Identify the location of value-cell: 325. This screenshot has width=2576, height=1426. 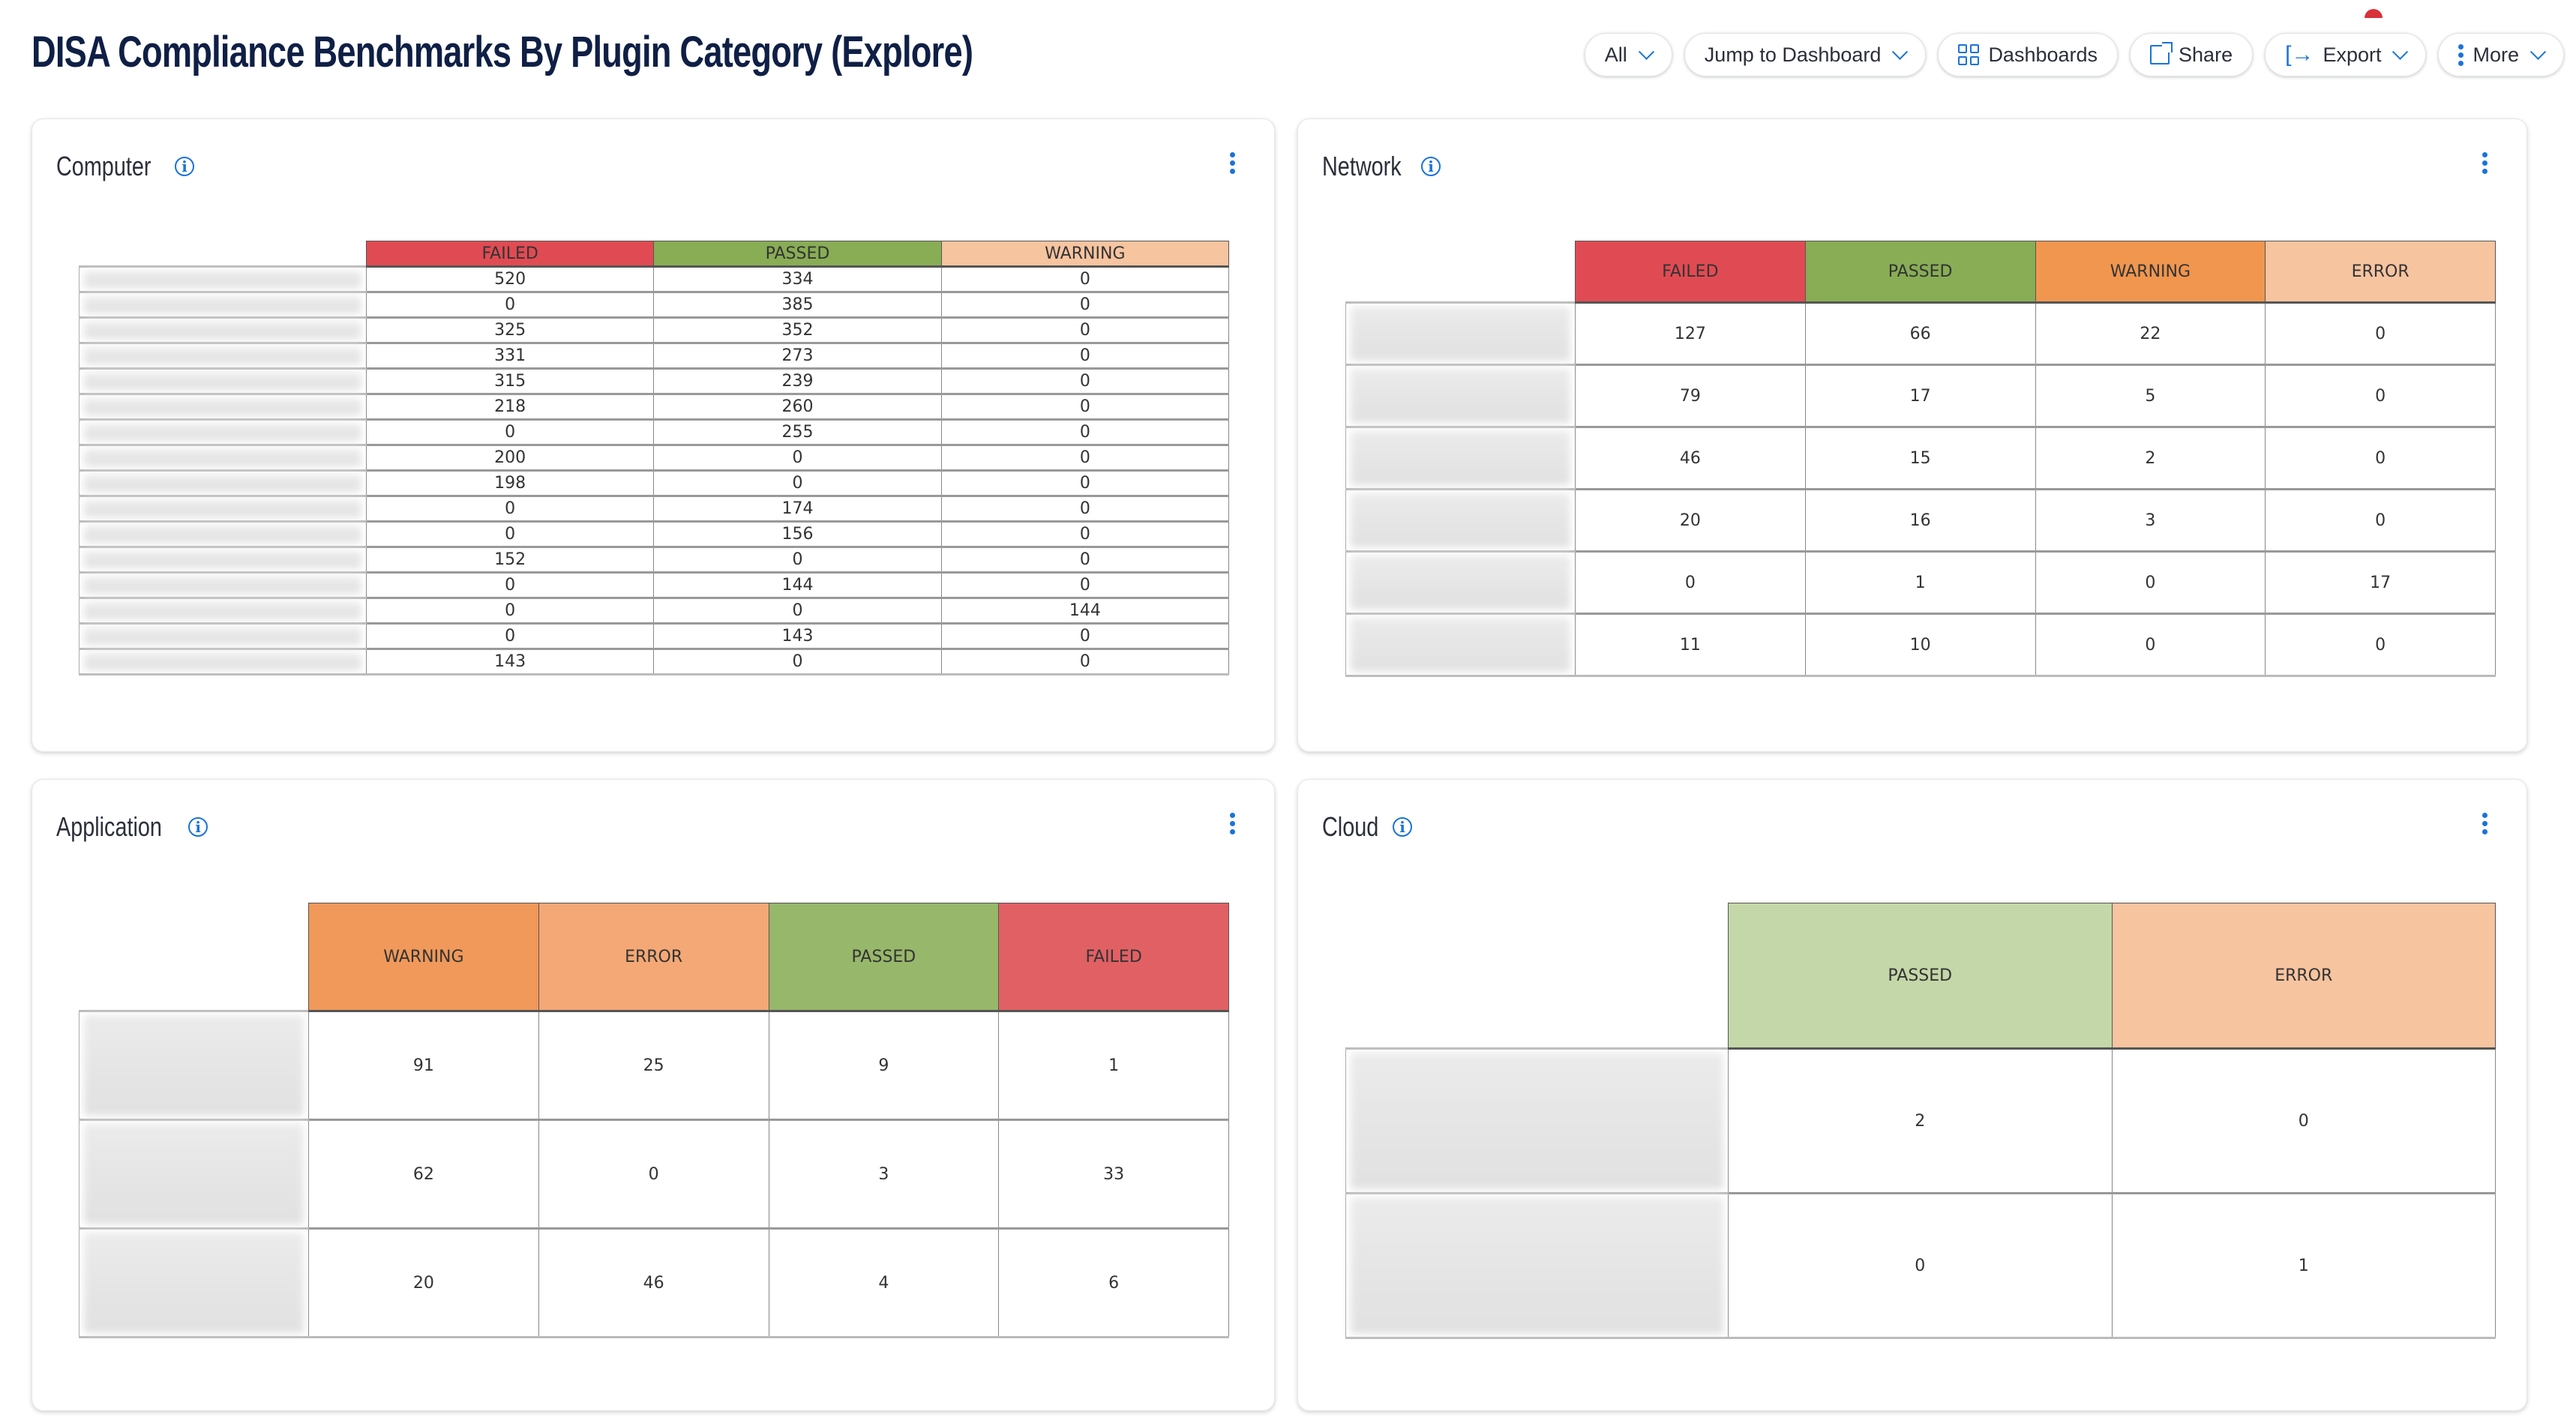
(510, 329).